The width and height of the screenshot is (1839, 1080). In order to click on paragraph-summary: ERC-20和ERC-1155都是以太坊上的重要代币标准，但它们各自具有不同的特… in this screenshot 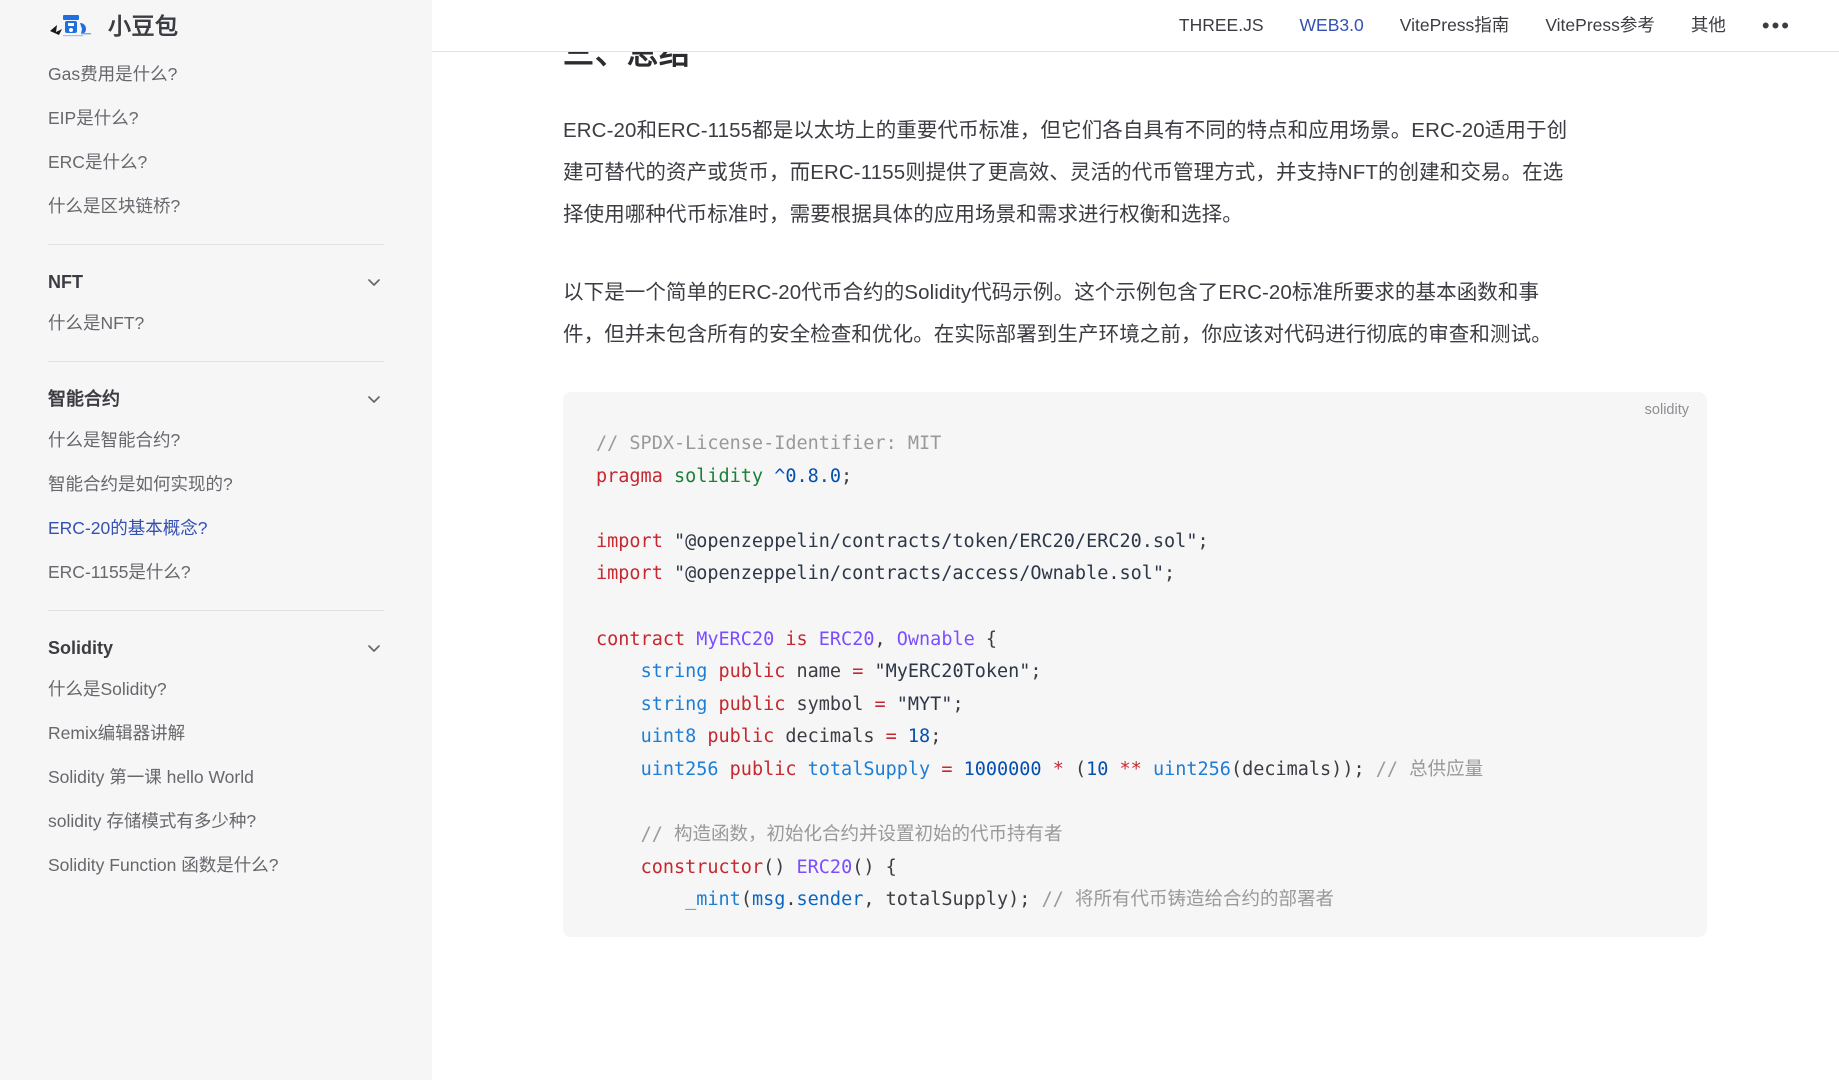, I will do `click(1065, 172)`.